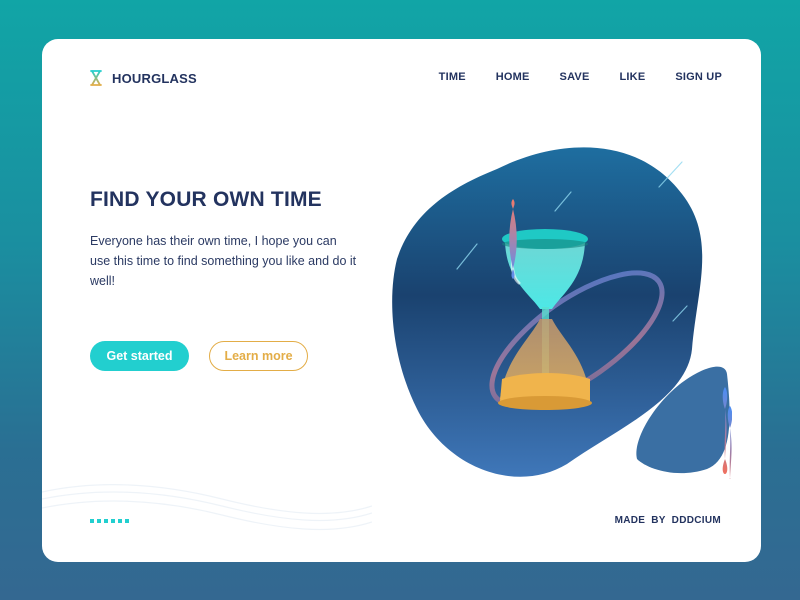  What do you see at coordinates (154, 78) in the screenshot?
I see `brand-name: HOURGLASS` at bounding box center [154, 78].